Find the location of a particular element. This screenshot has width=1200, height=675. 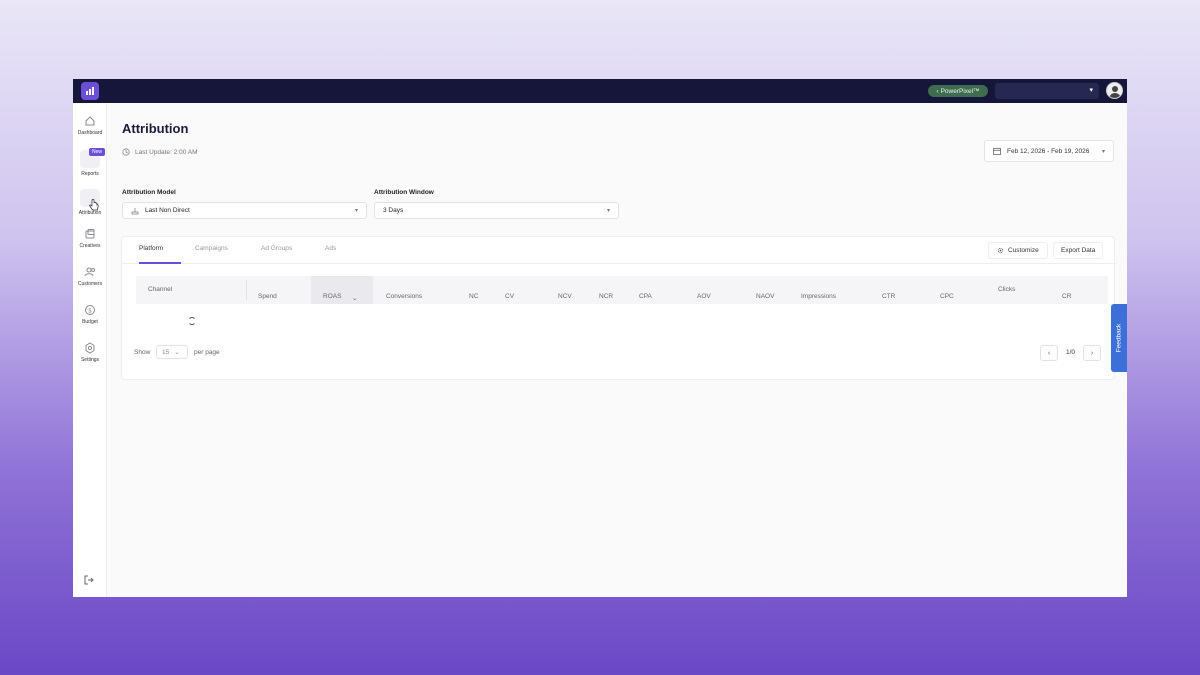

last-update-text: Last Update: 2:00 AM is located at coordinates (166, 152).